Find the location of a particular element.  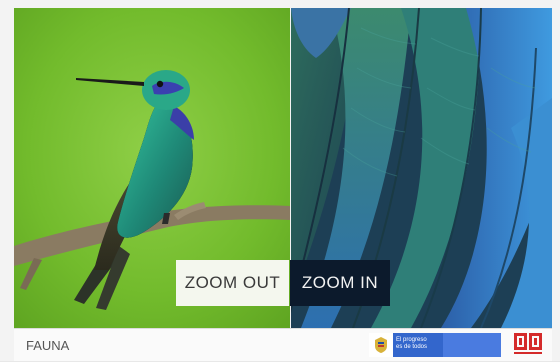

zoom-in-label: ZOOM IN is located at coordinates (340, 282).